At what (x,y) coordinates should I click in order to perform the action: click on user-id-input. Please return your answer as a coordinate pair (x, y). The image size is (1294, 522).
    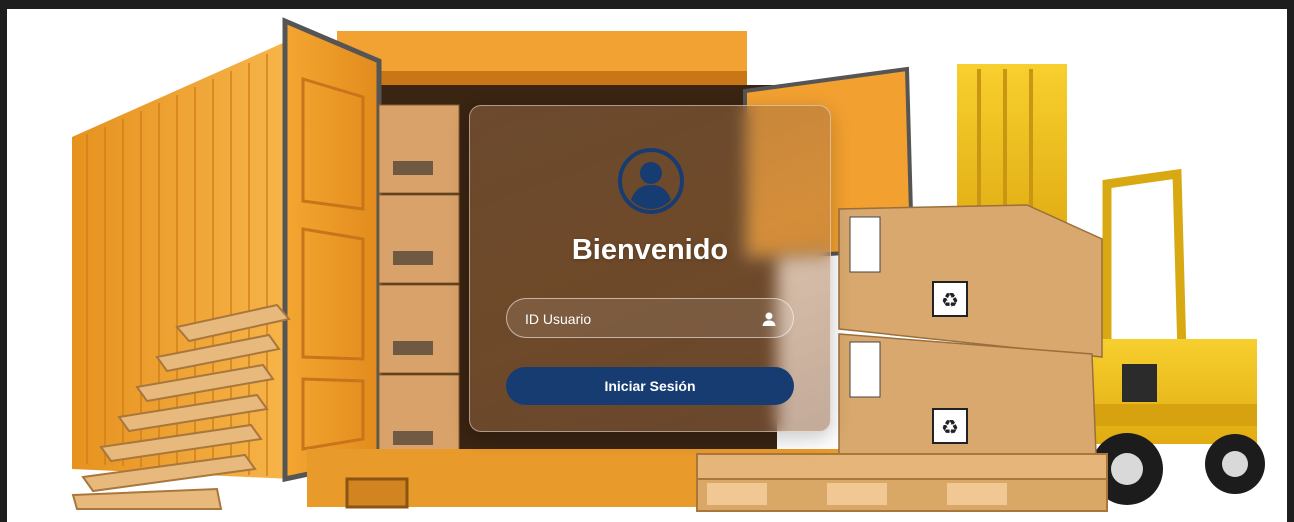
    Looking at the image, I should click on (635, 319).